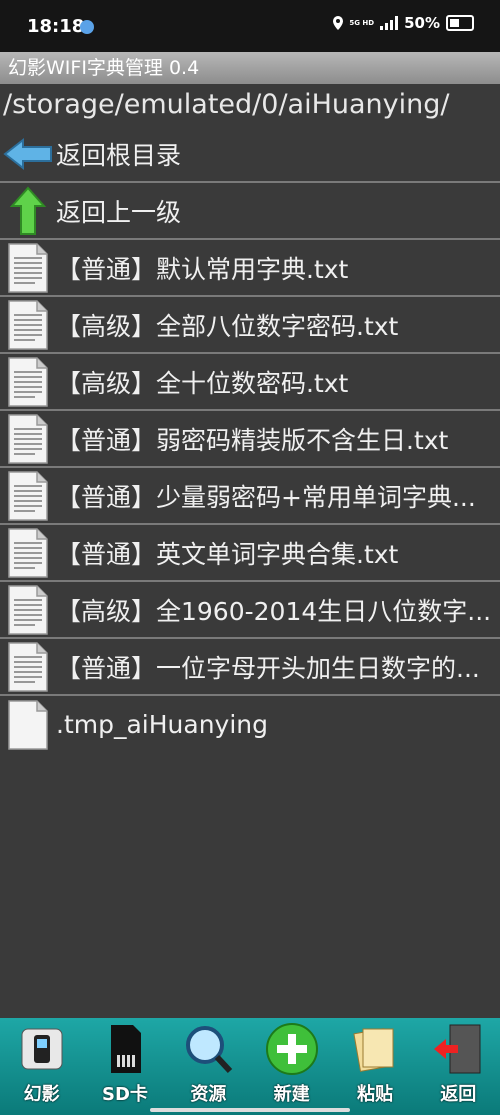  What do you see at coordinates (162, 724) in the screenshot?
I see `file-name: .tmp_aiHuanying` at bounding box center [162, 724].